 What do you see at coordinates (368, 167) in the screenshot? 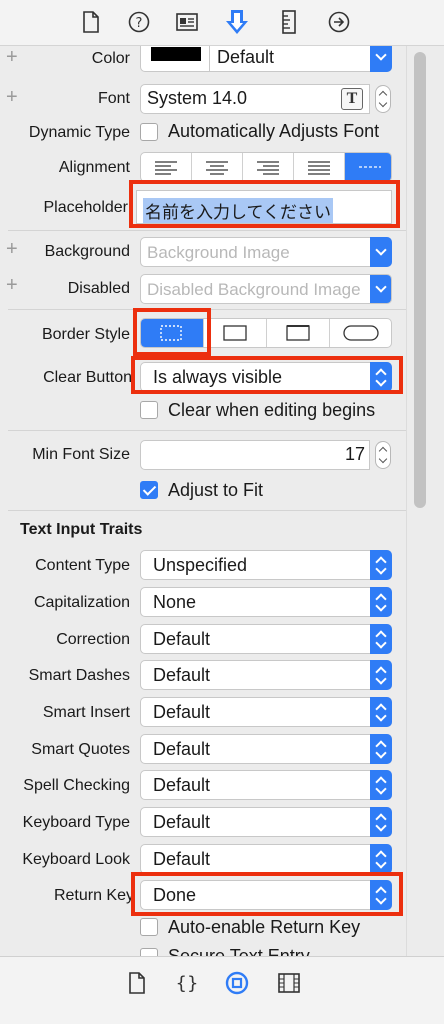
I see `align-natural-icon` at bounding box center [368, 167].